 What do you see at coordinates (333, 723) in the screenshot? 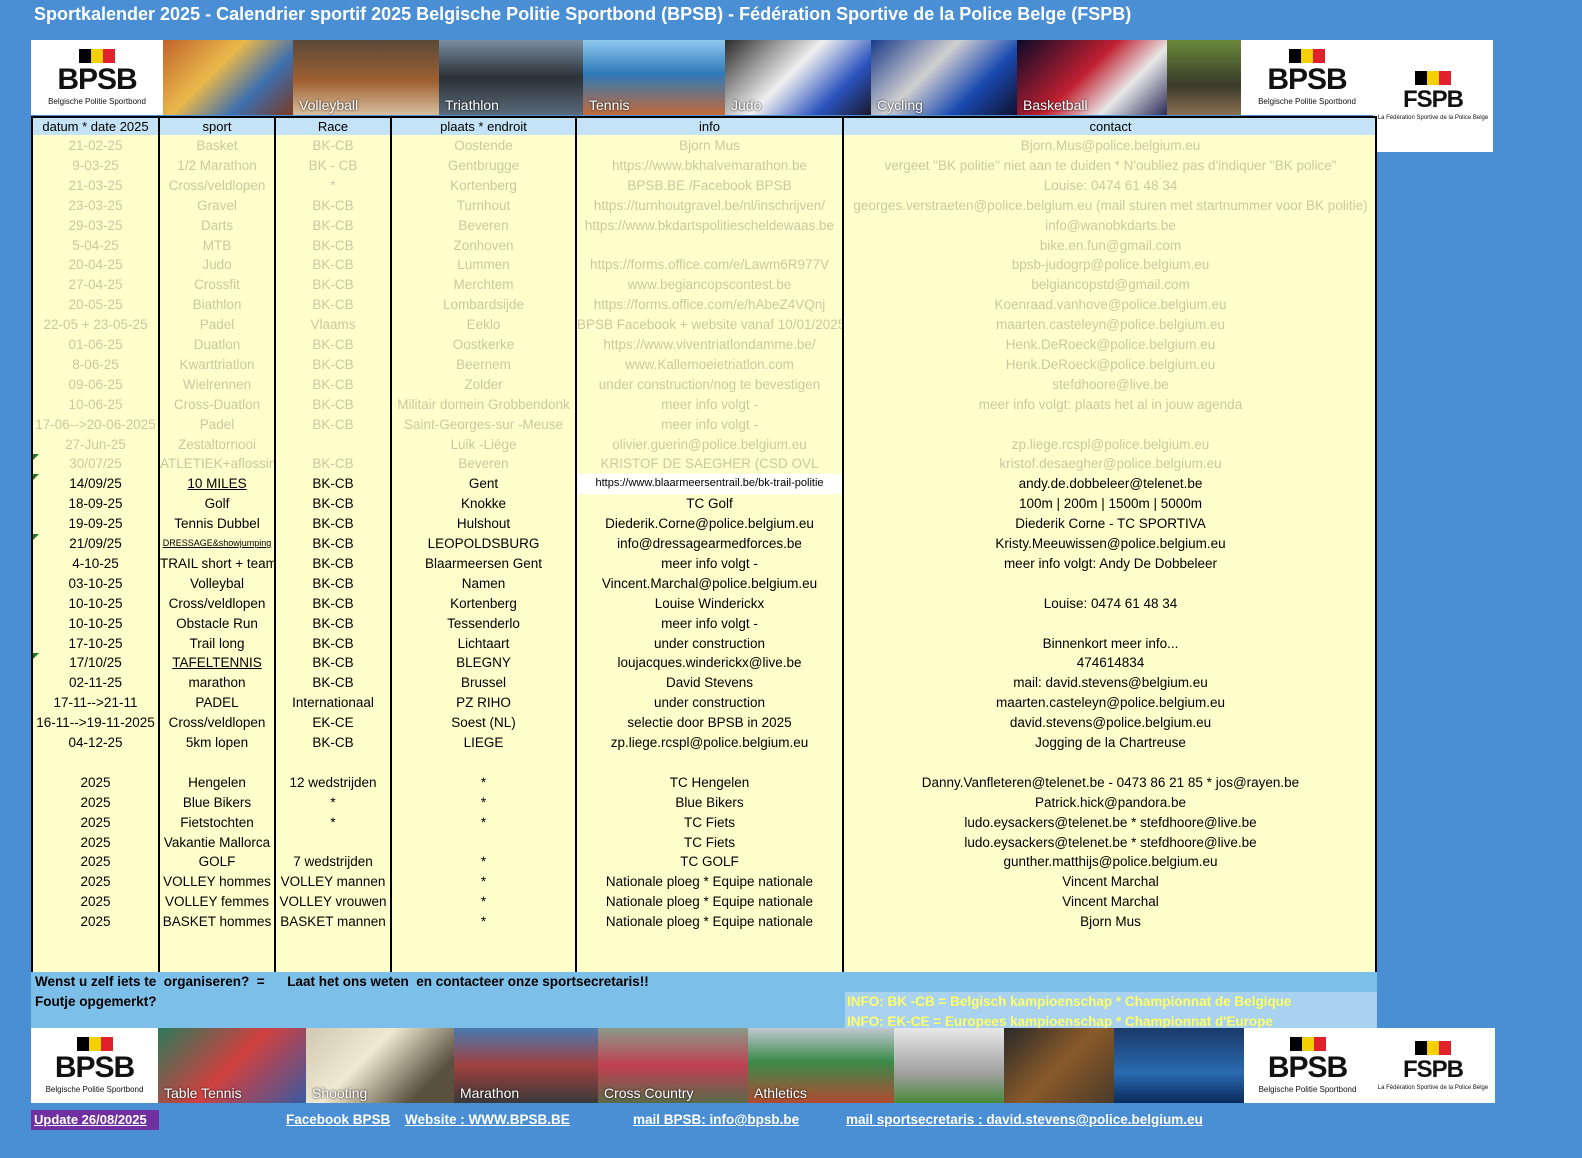
I see `cell-race: EK-CE` at bounding box center [333, 723].